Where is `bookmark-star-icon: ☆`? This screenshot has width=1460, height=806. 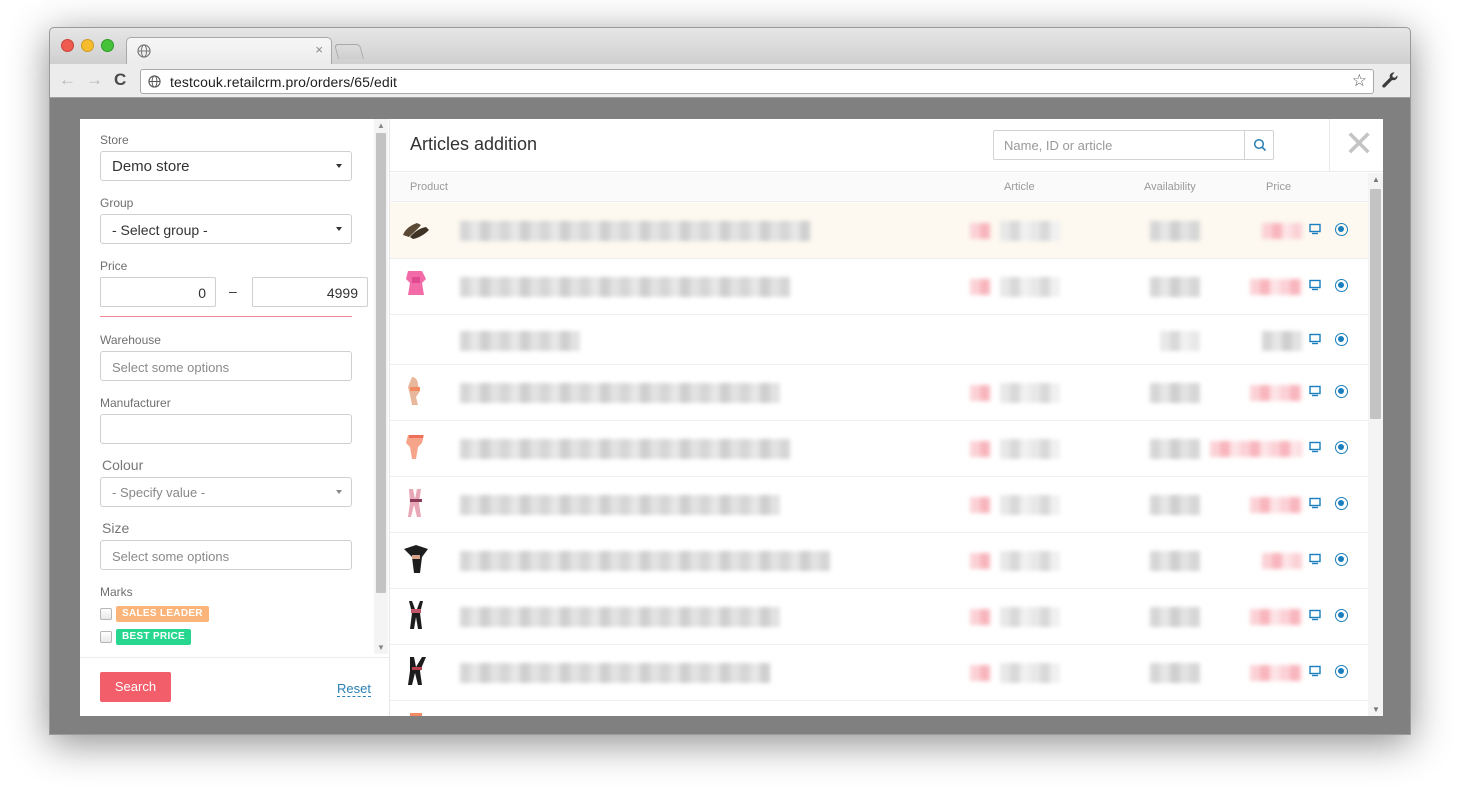 bookmark-star-icon: ☆ is located at coordinates (1359, 81).